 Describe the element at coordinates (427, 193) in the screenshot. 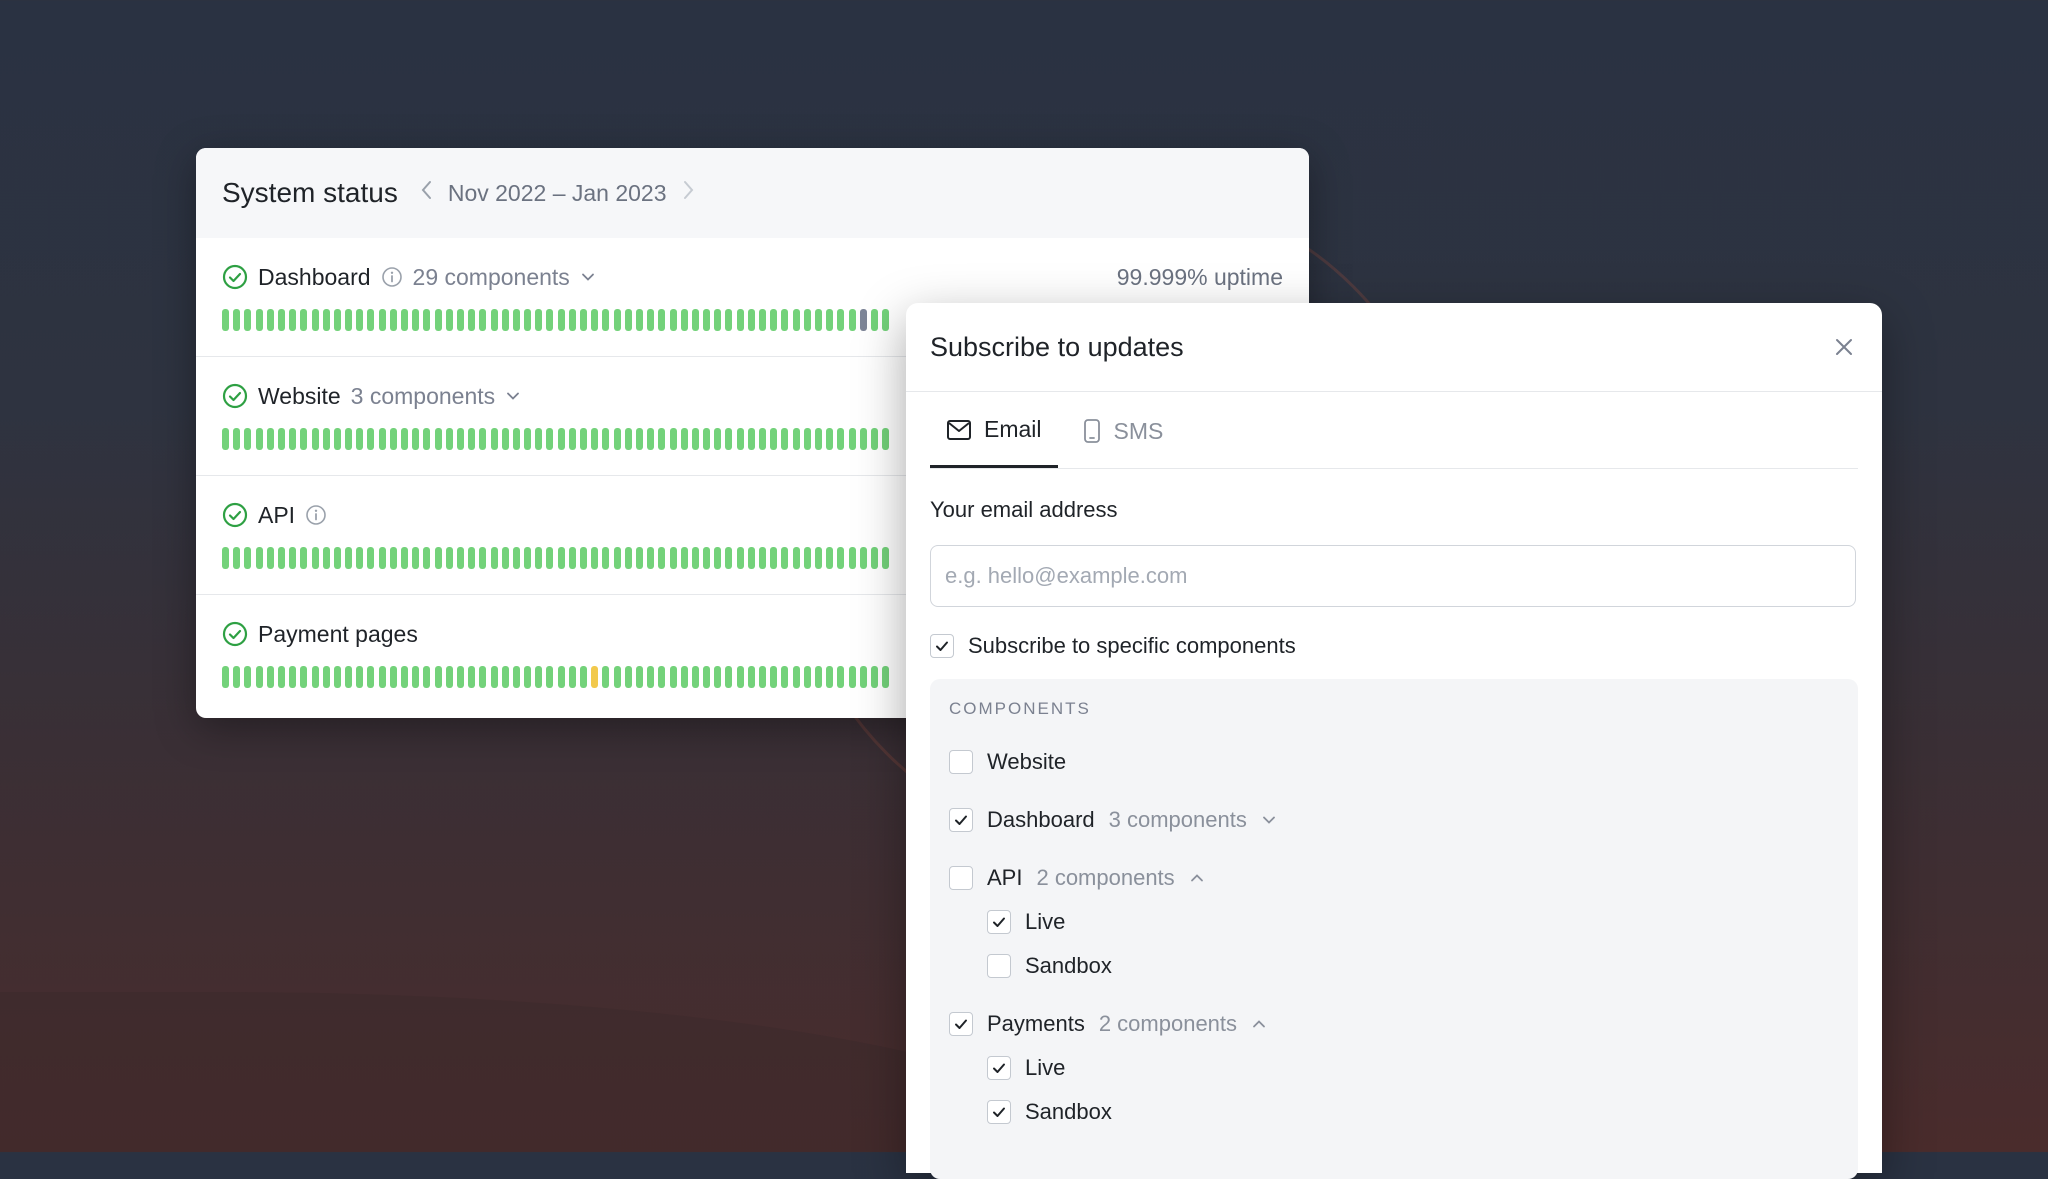

I see `previous-period-icon` at that location.